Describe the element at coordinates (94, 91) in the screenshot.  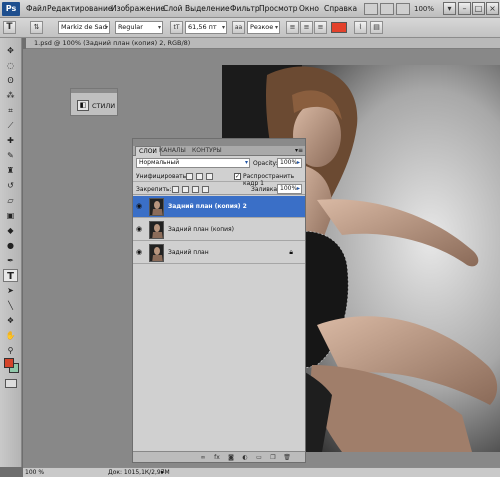
I see `panel-grip` at that location.